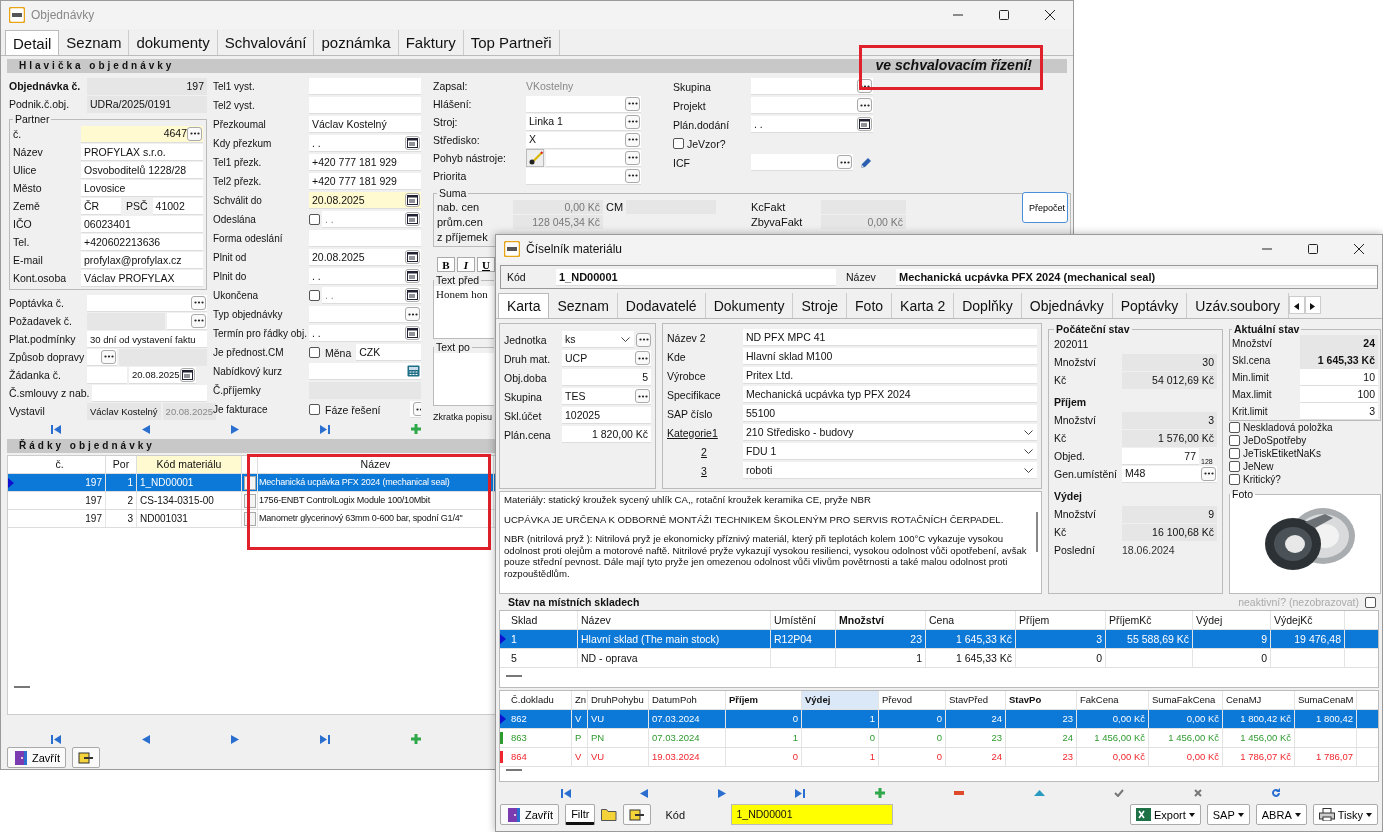  I want to click on input-field: CZK, so click(388, 352).